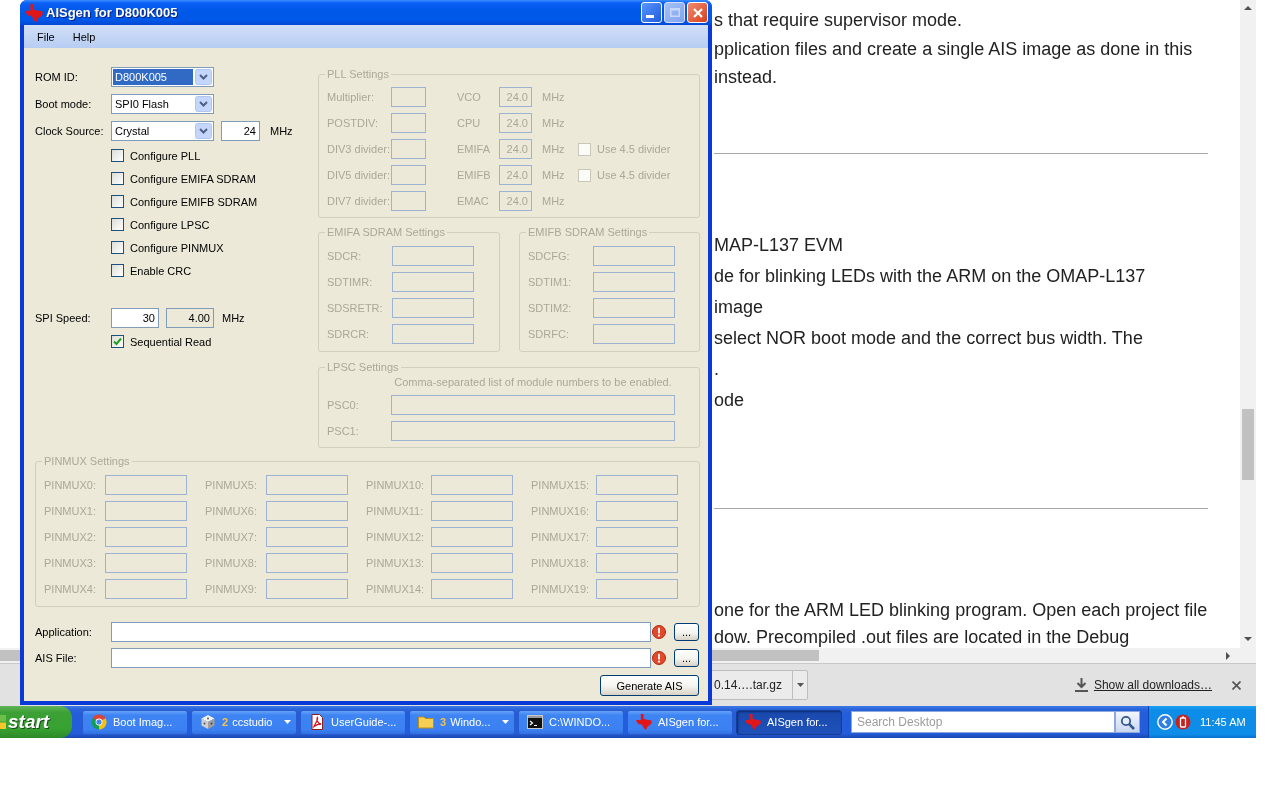  Describe the element at coordinates (165, 155) in the screenshot. I see `checkbox-label: Configure PLL` at that location.